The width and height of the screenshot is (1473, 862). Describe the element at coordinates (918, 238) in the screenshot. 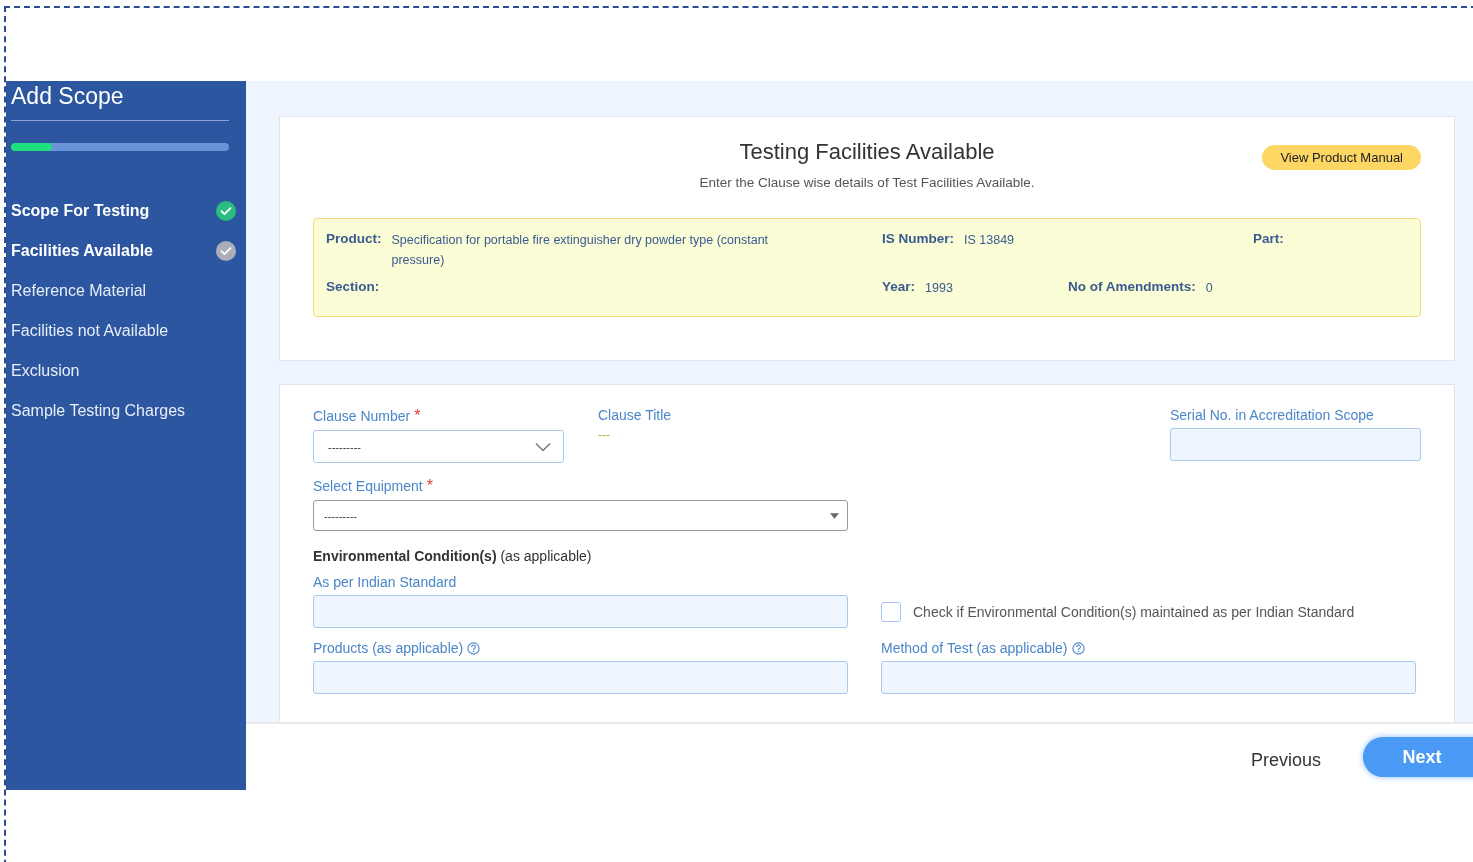

I see `info-label: IS Number:` at that location.